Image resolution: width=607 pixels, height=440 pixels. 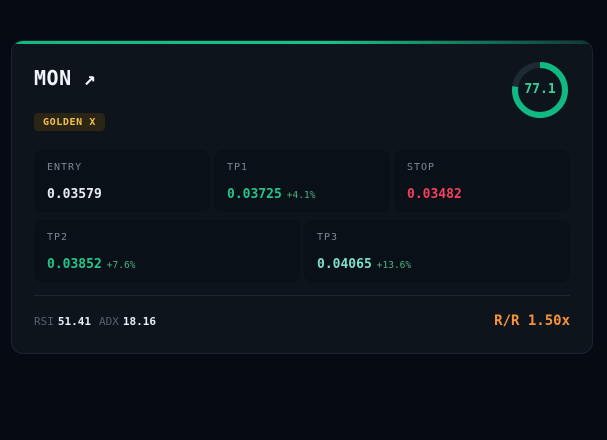 What do you see at coordinates (65, 167) in the screenshot?
I see `entry-label: ENTRY` at bounding box center [65, 167].